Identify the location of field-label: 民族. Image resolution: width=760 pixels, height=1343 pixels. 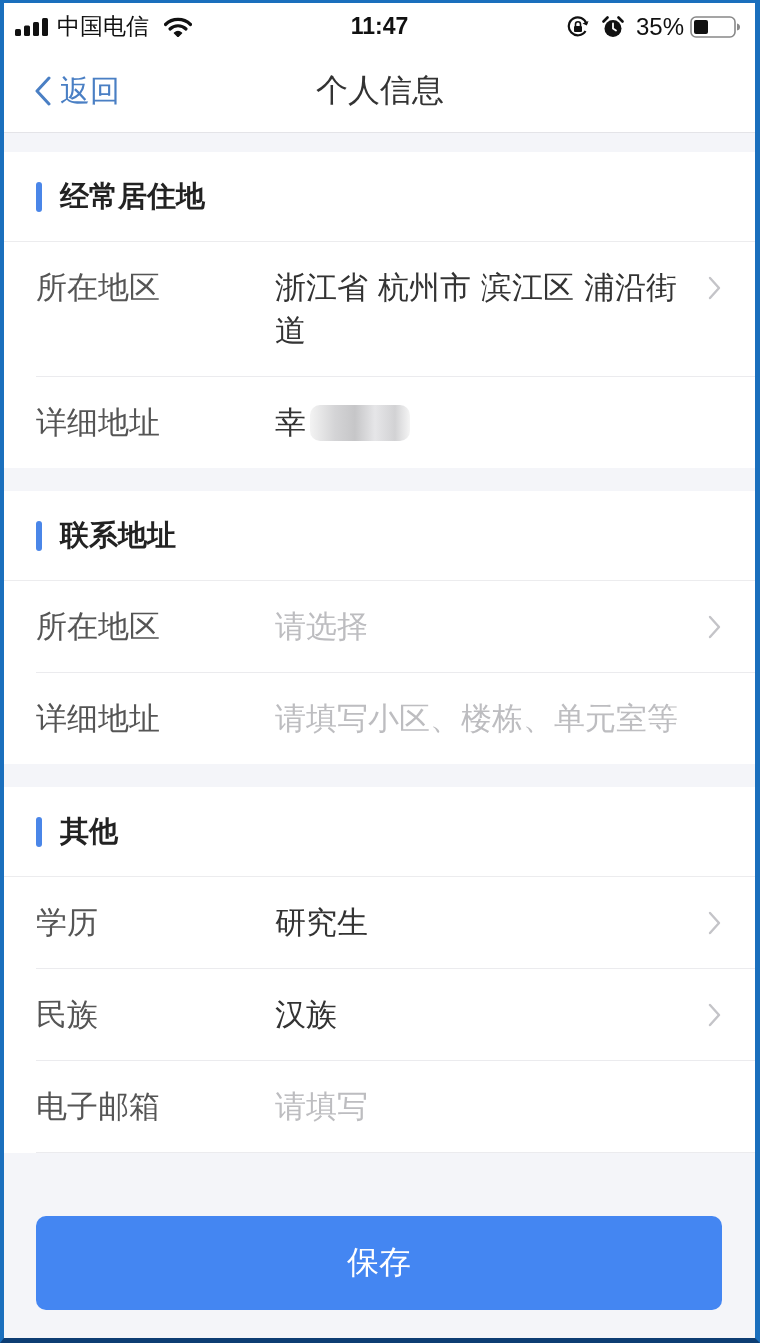
(67, 1014).